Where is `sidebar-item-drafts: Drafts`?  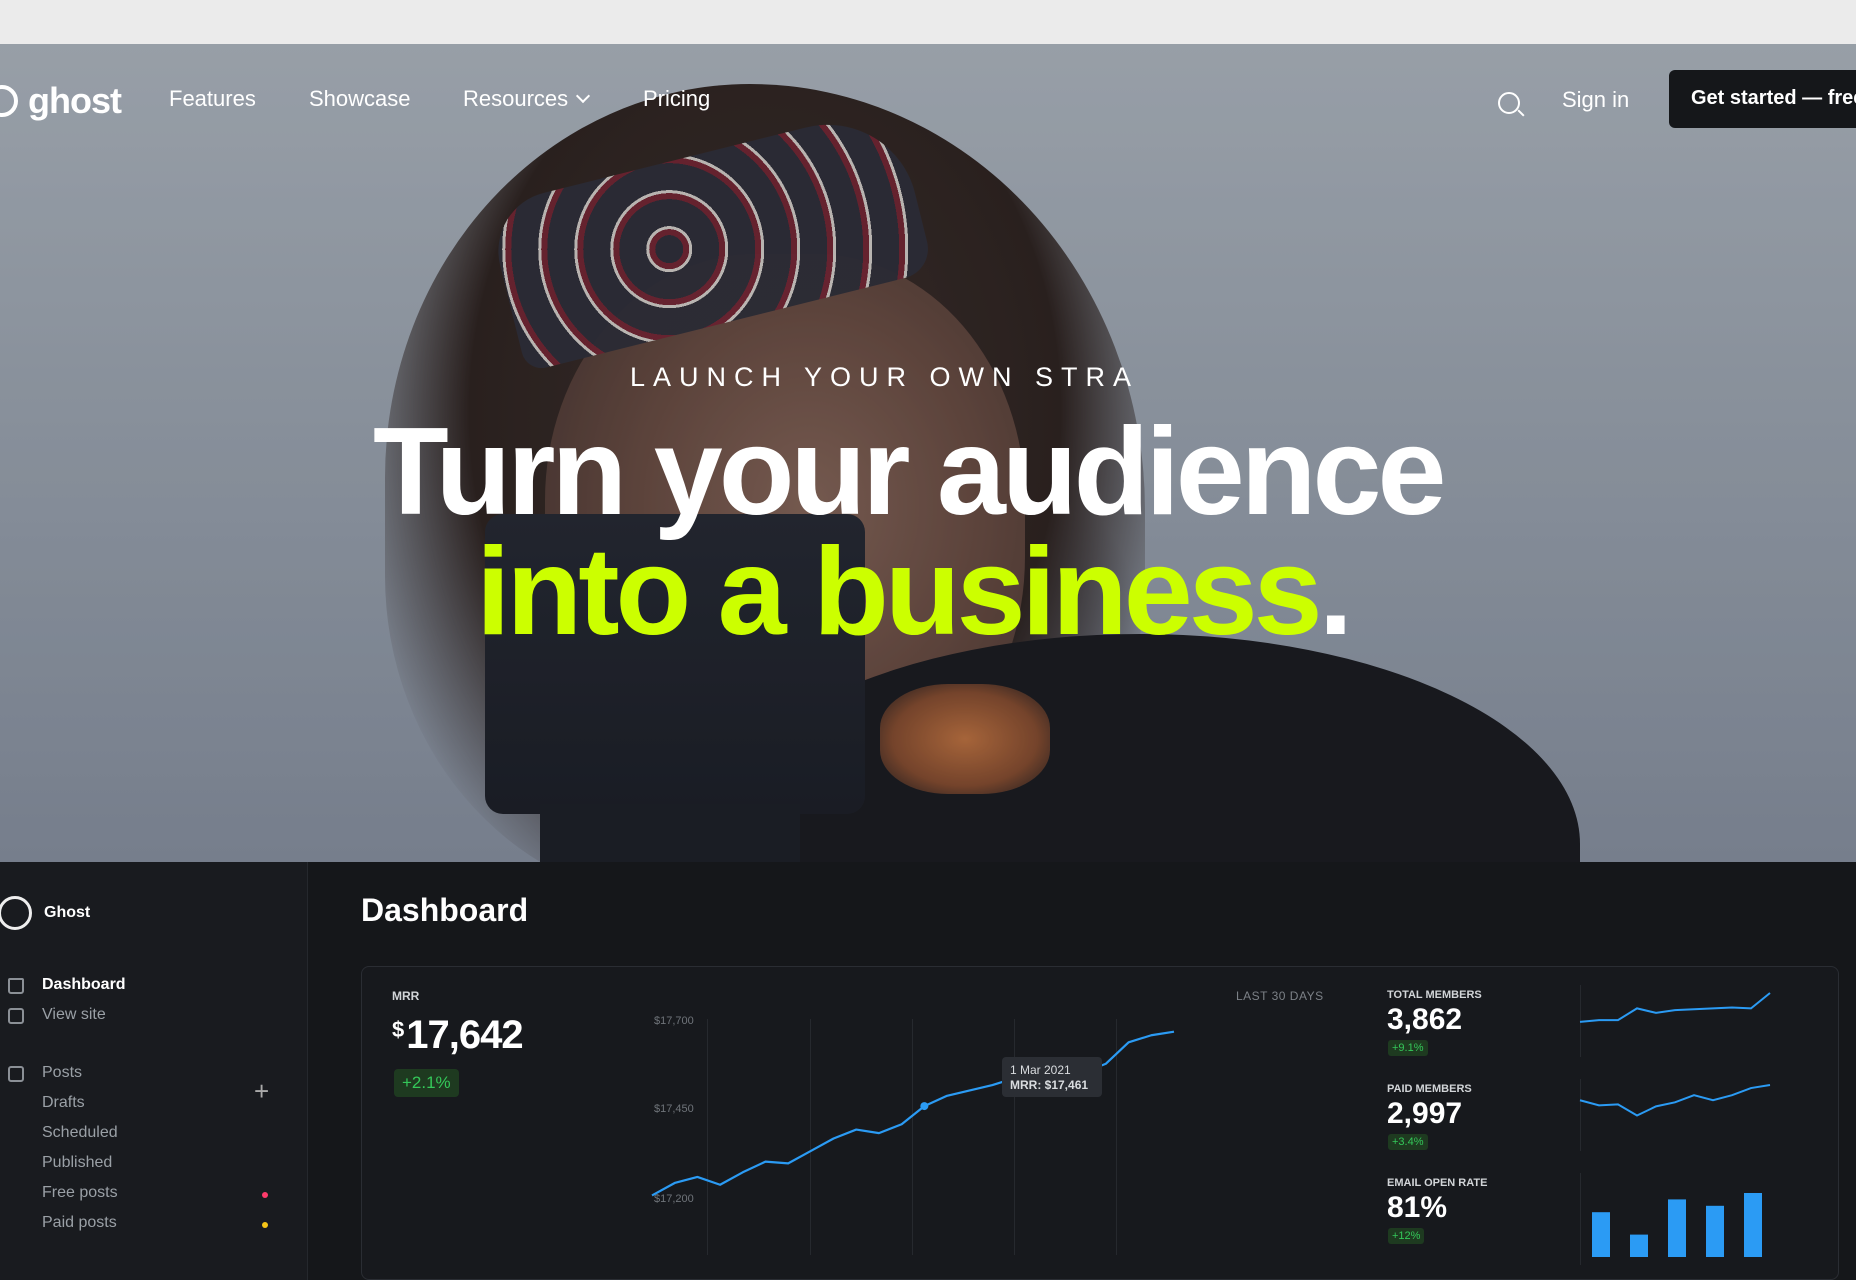 sidebar-item-drafts: Drafts is located at coordinates (63, 1103).